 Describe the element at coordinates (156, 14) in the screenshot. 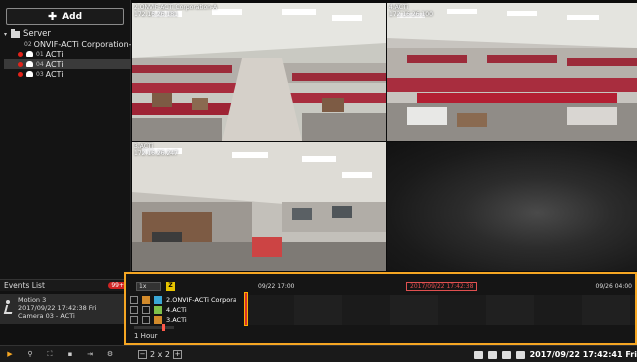

I see `camera-ip: 172.16.26.181` at that location.